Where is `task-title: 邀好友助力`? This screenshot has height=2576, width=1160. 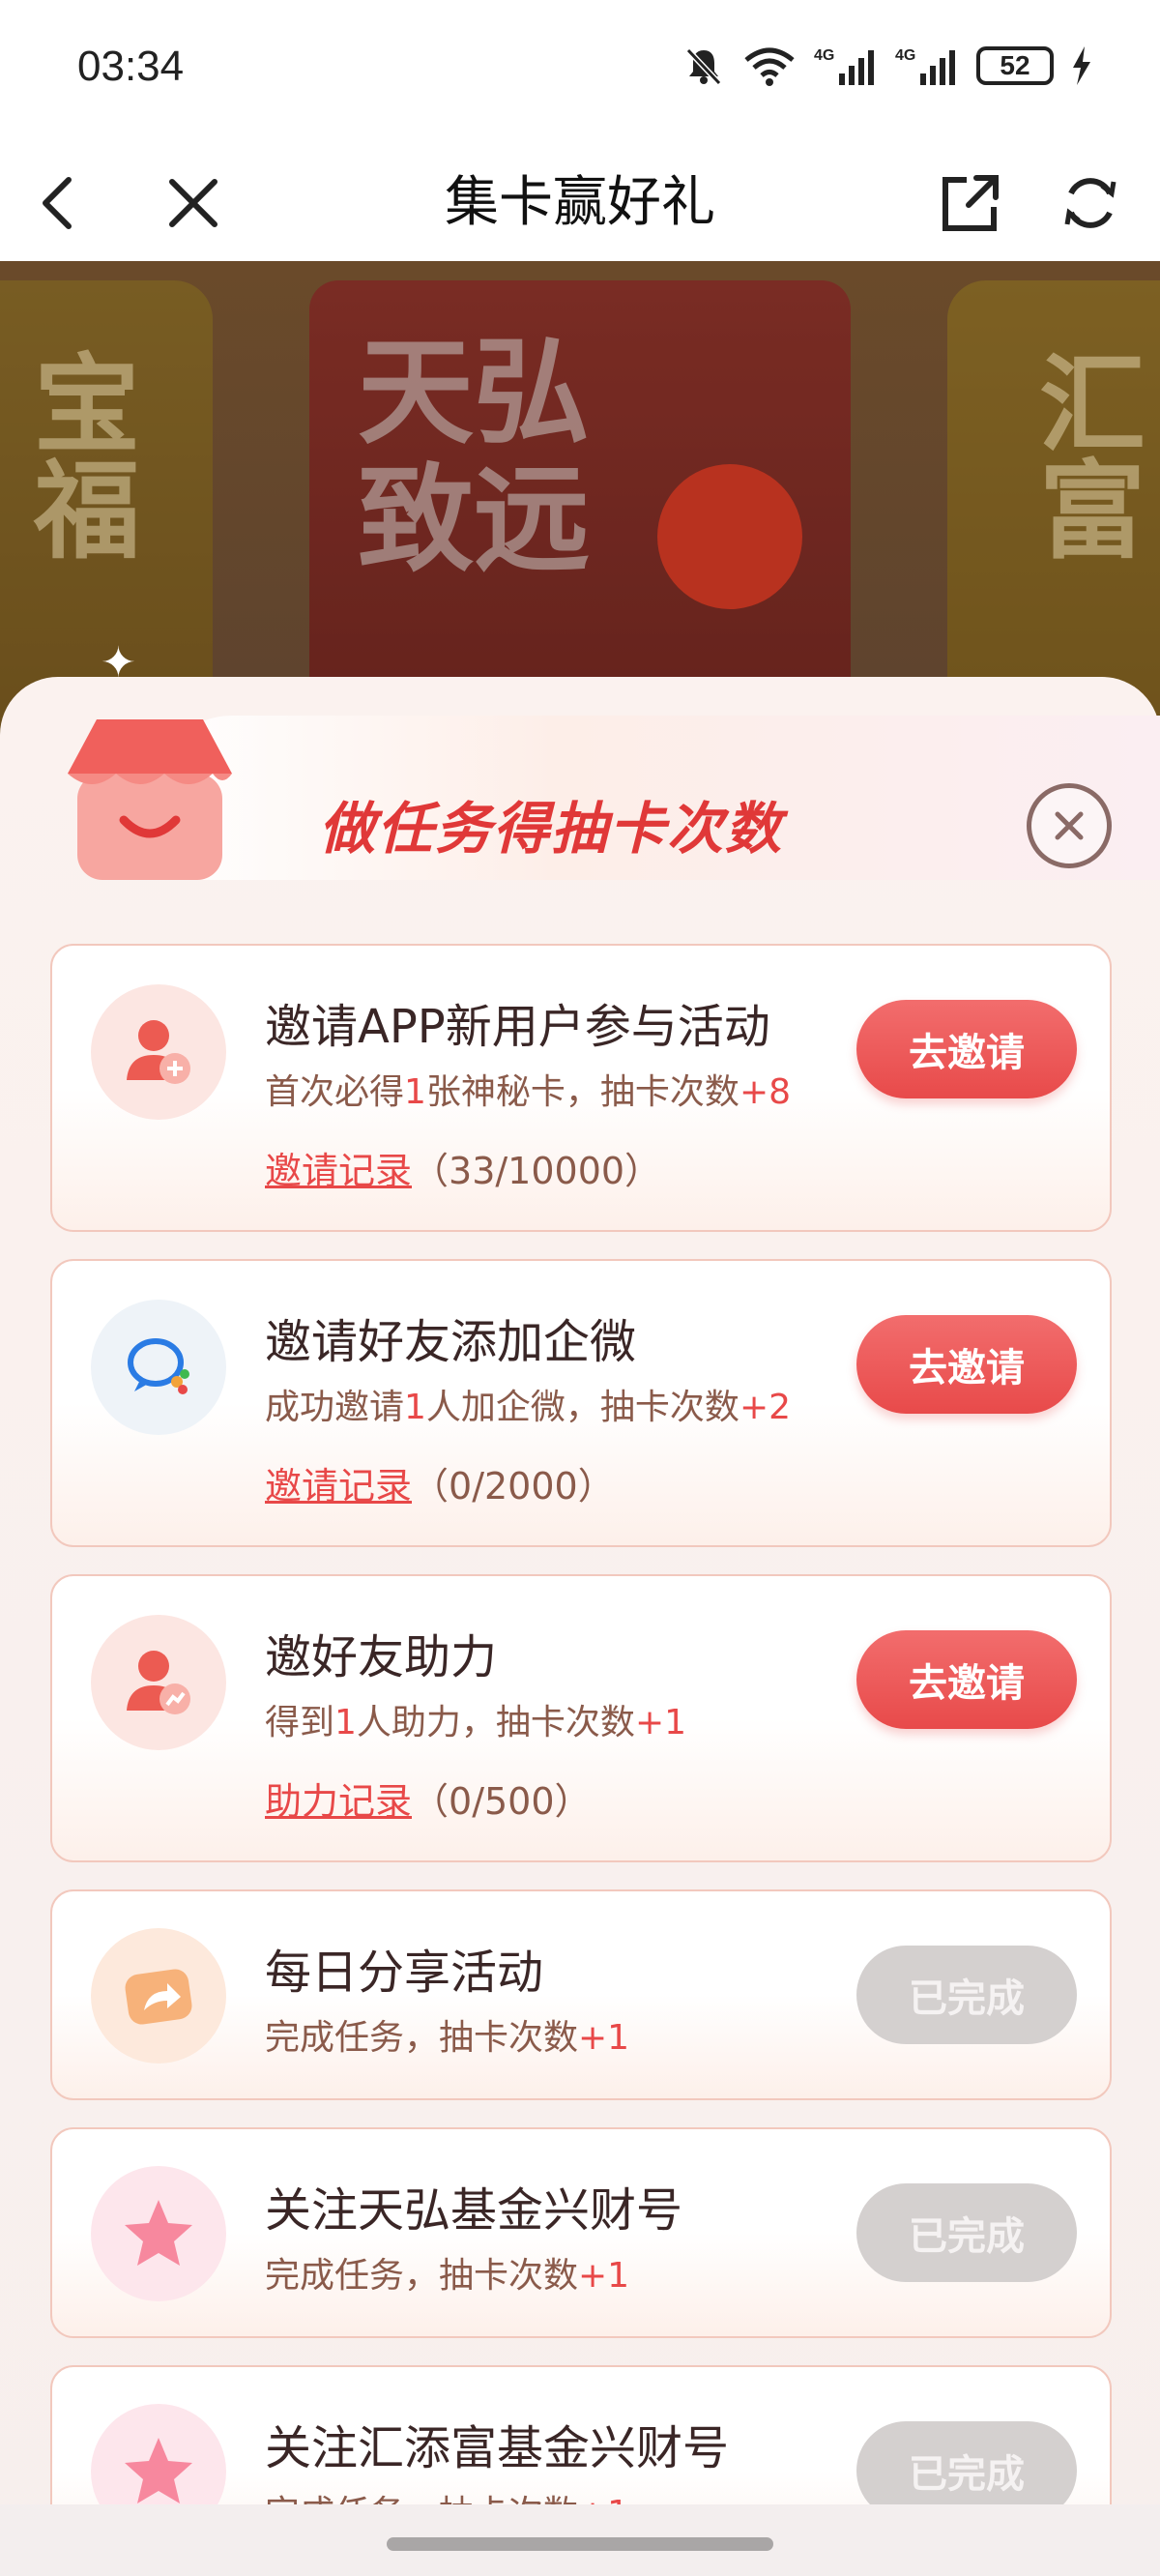 task-title: 邀好友助力 is located at coordinates (382, 1657).